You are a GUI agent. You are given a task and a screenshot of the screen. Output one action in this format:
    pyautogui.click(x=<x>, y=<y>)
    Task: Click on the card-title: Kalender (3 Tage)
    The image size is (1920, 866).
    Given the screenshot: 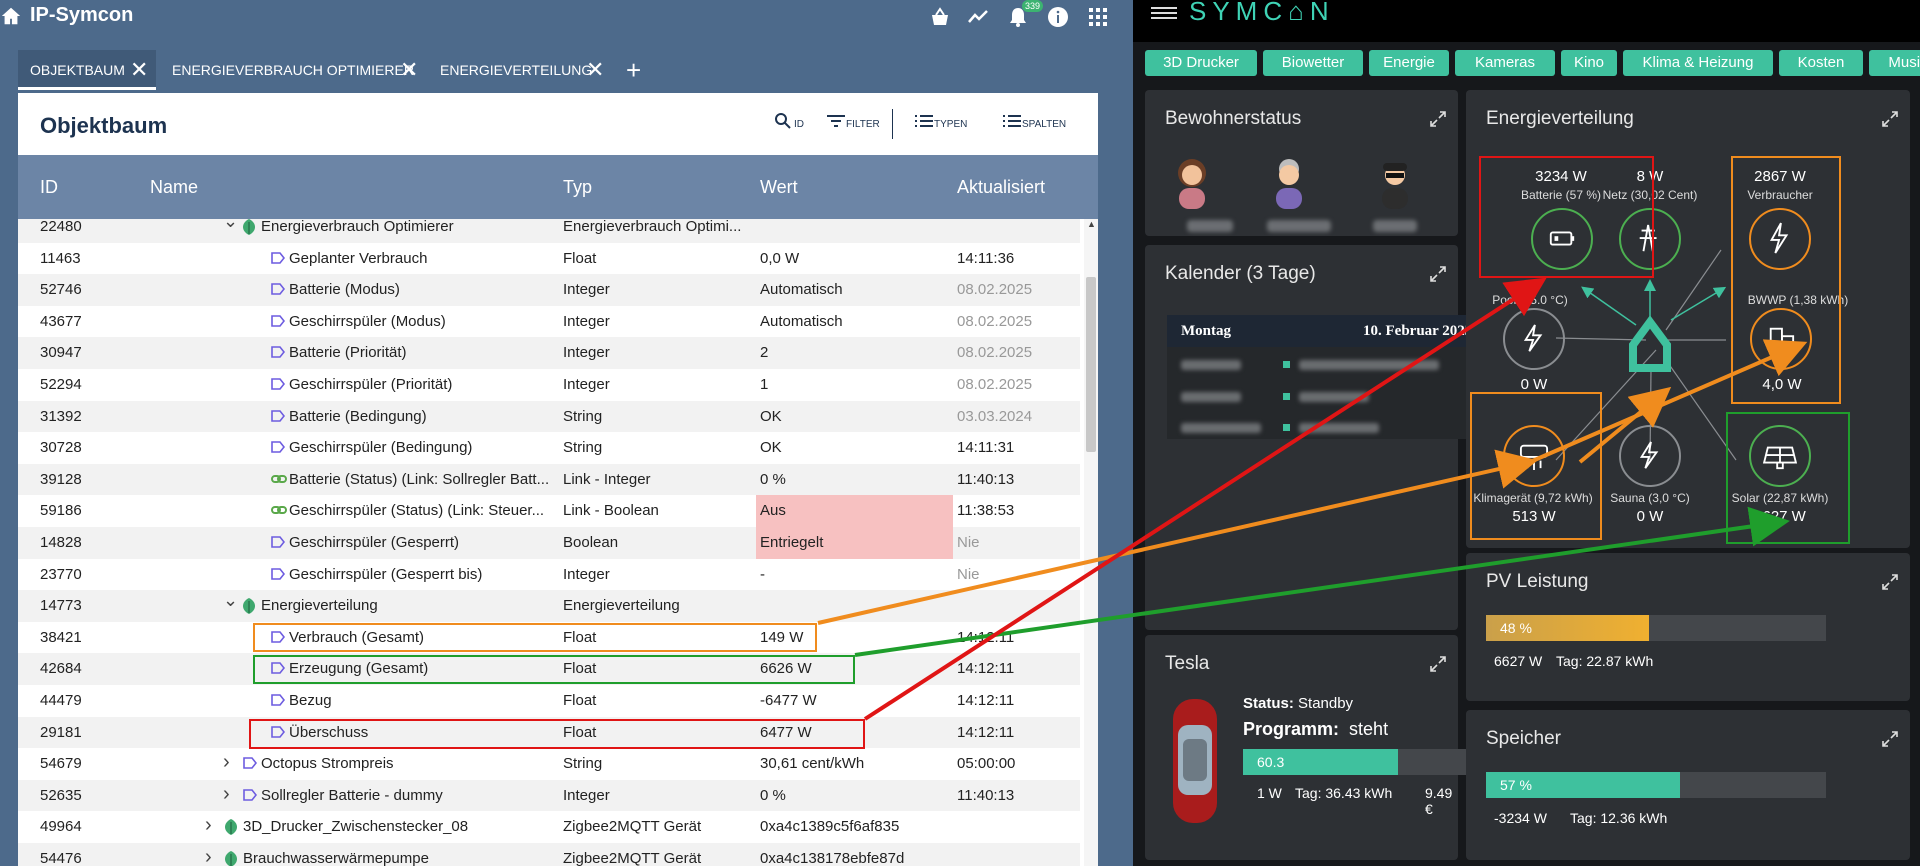 What is the action you would take?
    pyautogui.click(x=1240, y=273)
    